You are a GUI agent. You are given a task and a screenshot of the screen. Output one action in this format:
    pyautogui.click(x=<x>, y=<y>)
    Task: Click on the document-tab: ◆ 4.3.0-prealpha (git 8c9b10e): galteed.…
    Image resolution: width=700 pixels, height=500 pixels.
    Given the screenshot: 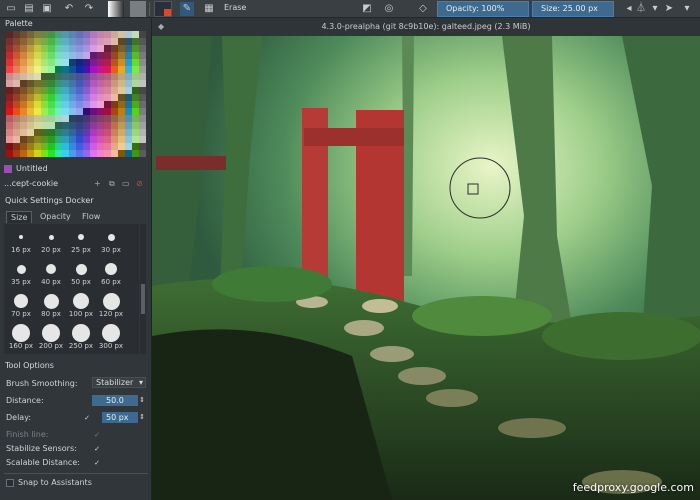 What is the action you would take?
    pyautogui.click(x=426, y=27)
    